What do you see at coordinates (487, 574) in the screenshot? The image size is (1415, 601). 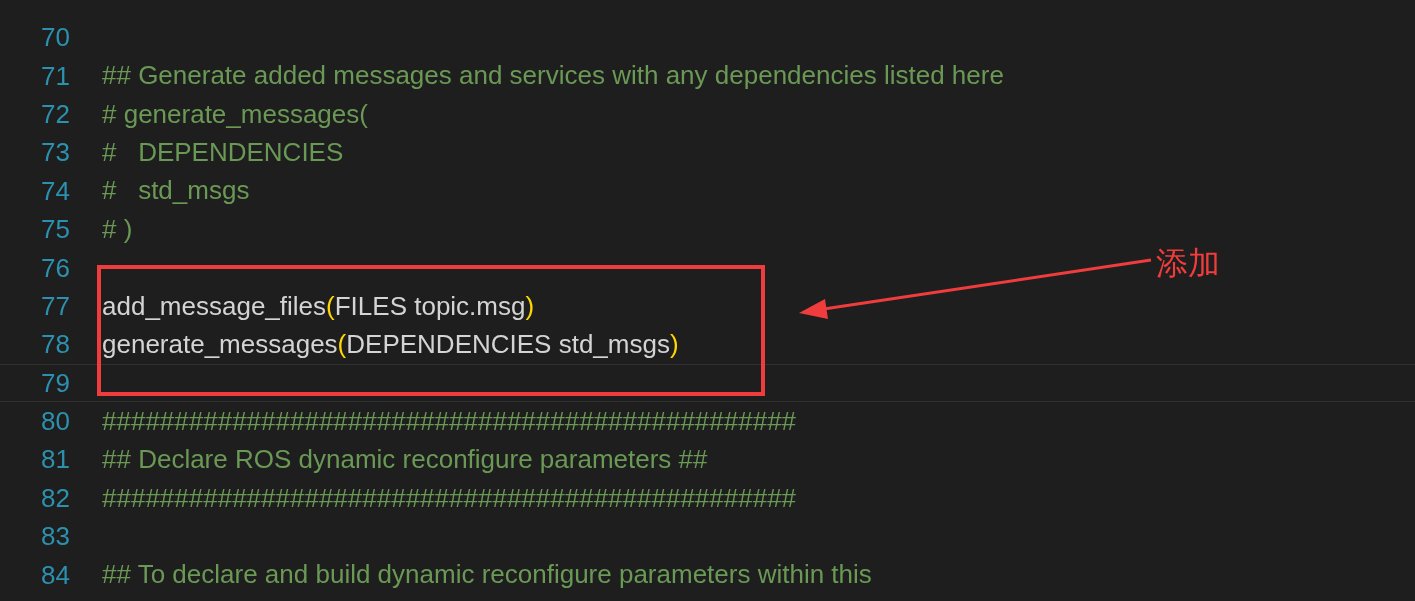 I see `code-line: ## To declare and build dynamic reconfigure parameters within this` at bounding box center [487, 574].